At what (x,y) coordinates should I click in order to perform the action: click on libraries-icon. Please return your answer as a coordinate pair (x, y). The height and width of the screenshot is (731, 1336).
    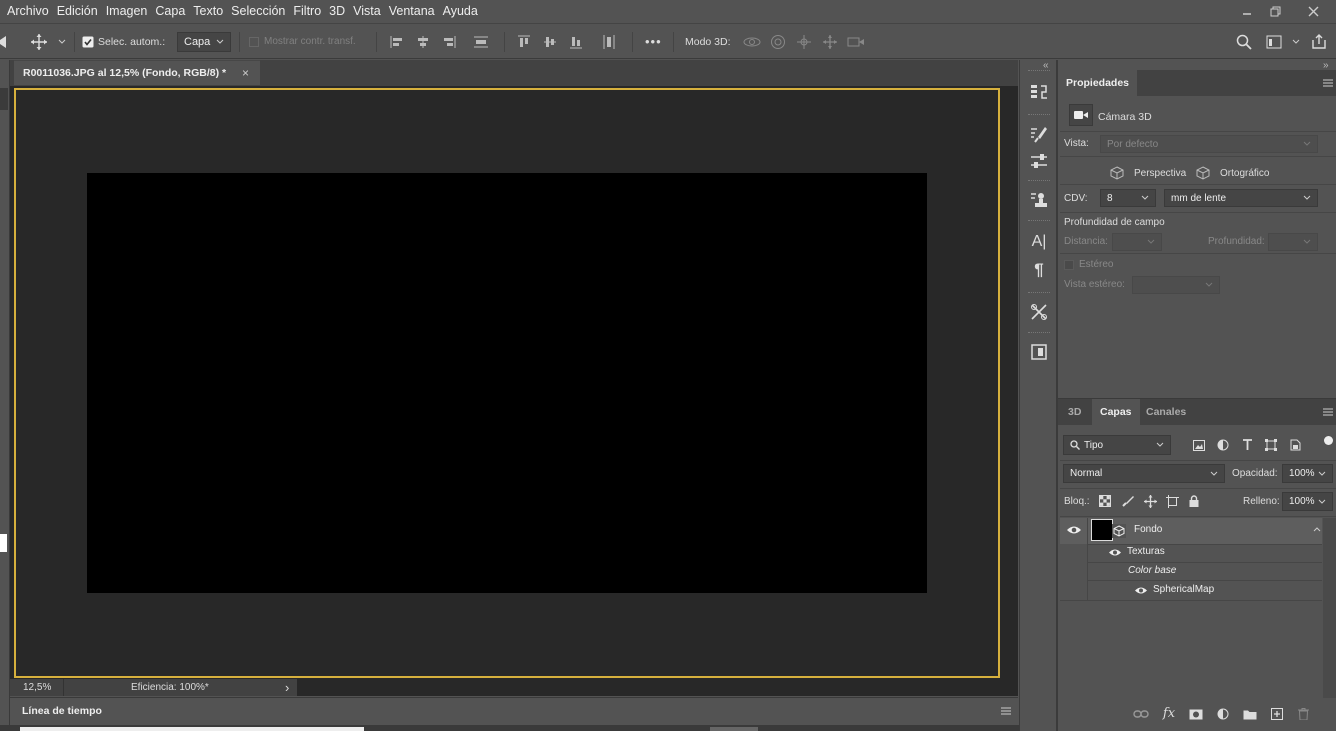
    Looking at the image, I should click on (1039, 352).